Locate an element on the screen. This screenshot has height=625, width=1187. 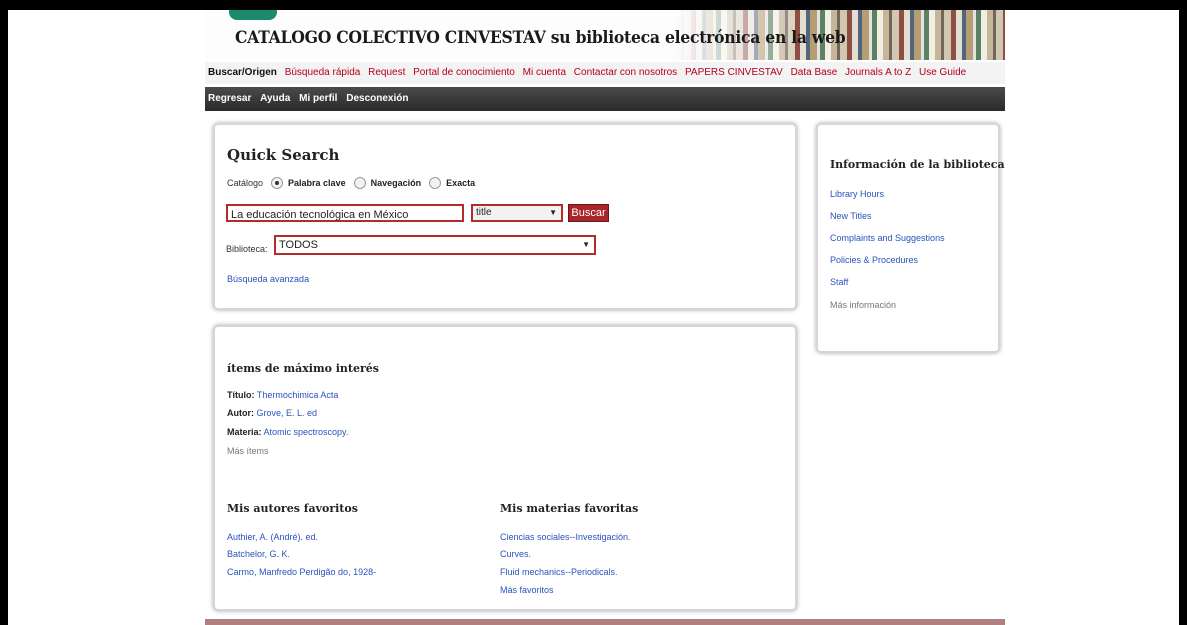
library-select: TODOS ▼ is located at coordinates (435, 245).